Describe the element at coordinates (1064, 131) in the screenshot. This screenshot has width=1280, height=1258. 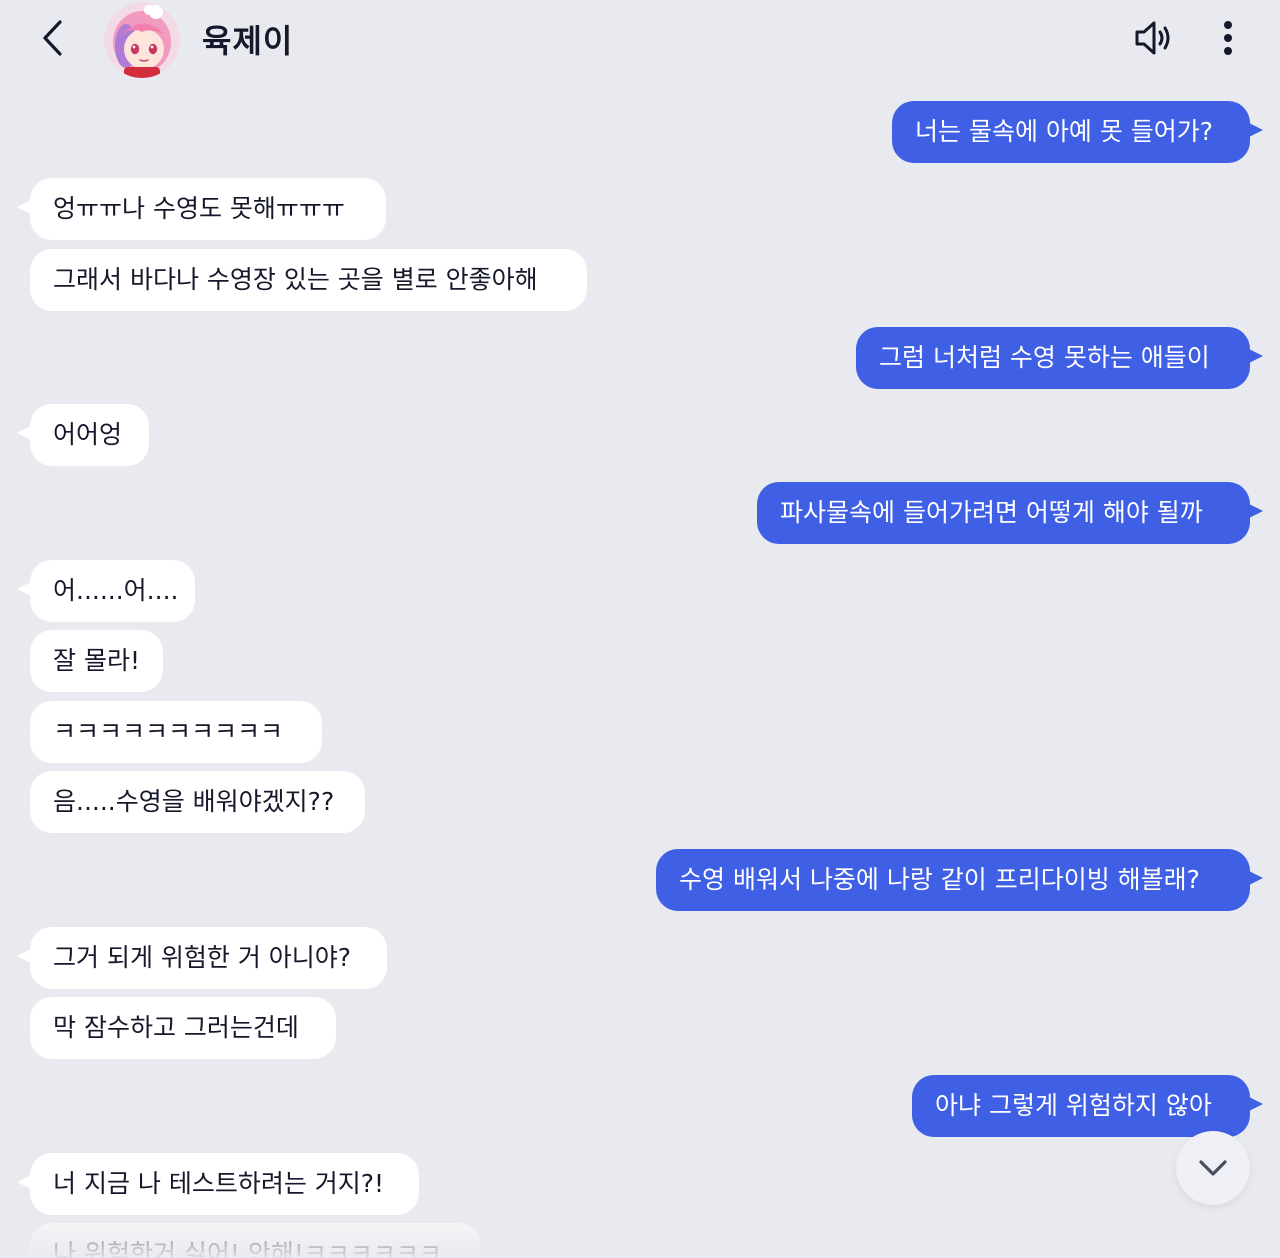
I see `message-text: 너는 물속에 아예 못 들어가?` at that location.